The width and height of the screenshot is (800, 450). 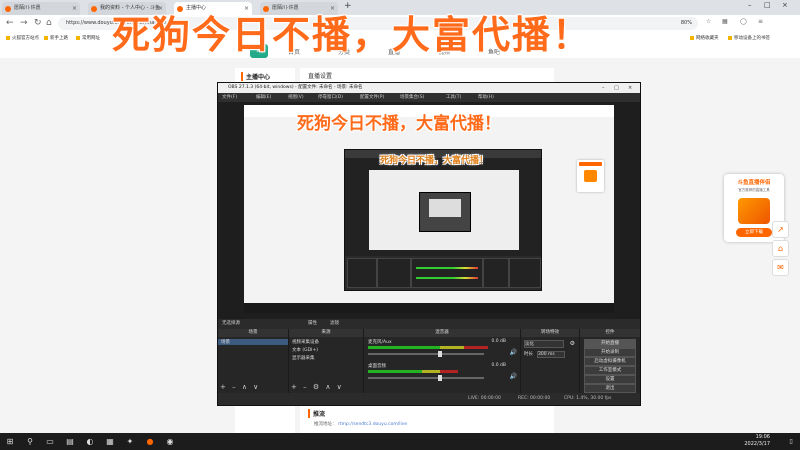 What do you see at coordinates (312, 324) in the screenshot?
I see `properties-button: 属性` at bounding box center [312, 324].